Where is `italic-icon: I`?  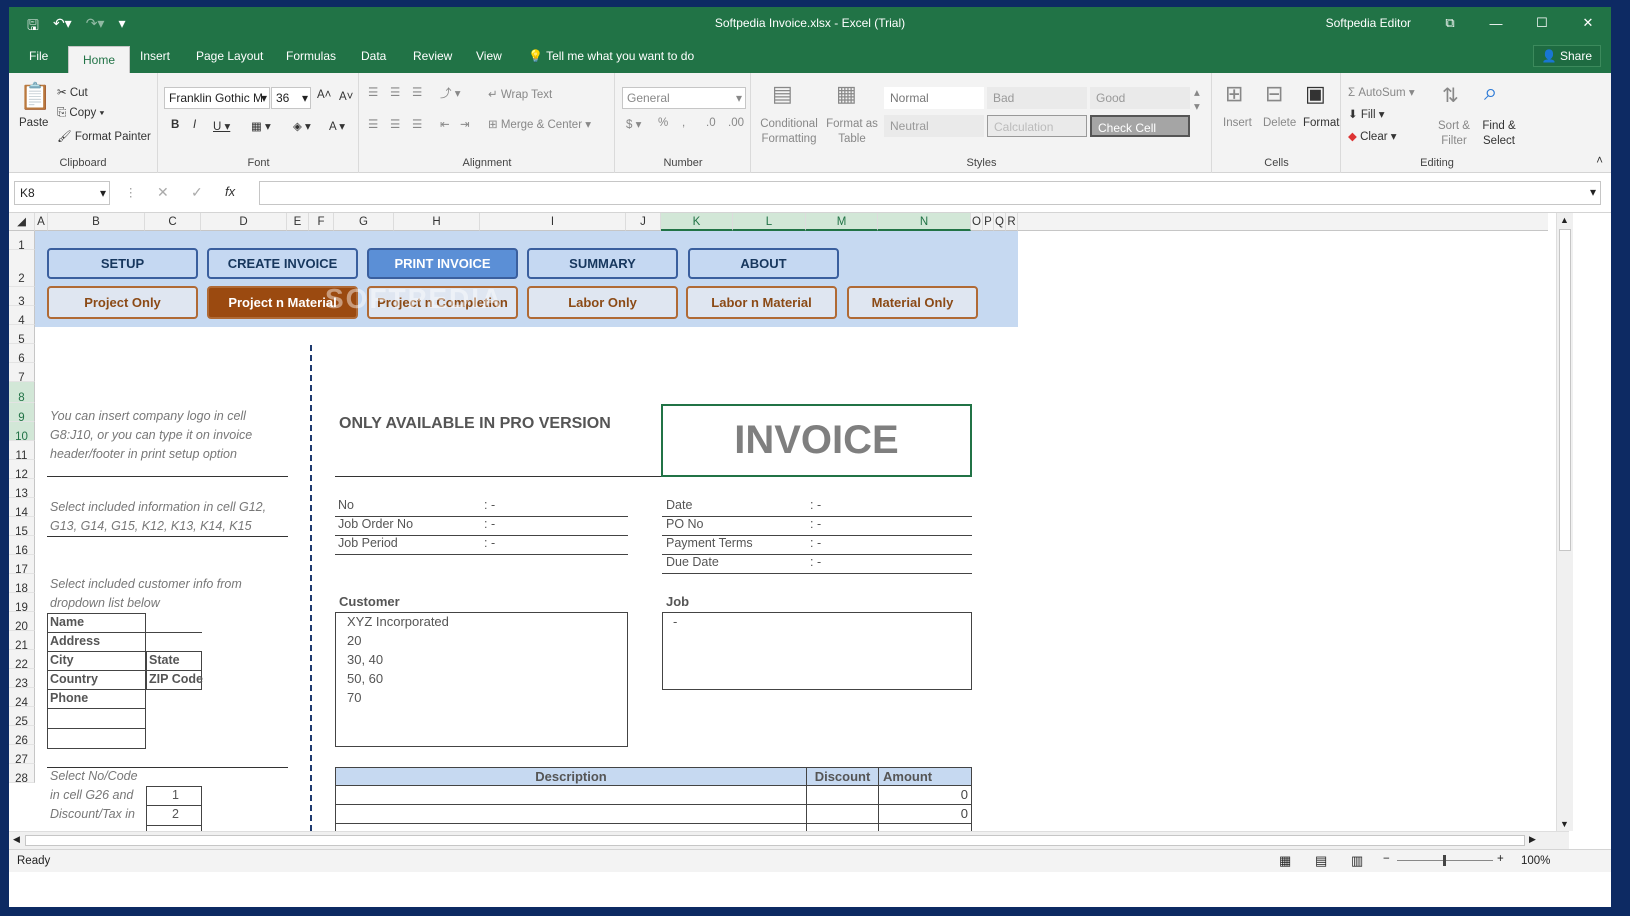 italic-icon: I is located at coordinates (194, 125).